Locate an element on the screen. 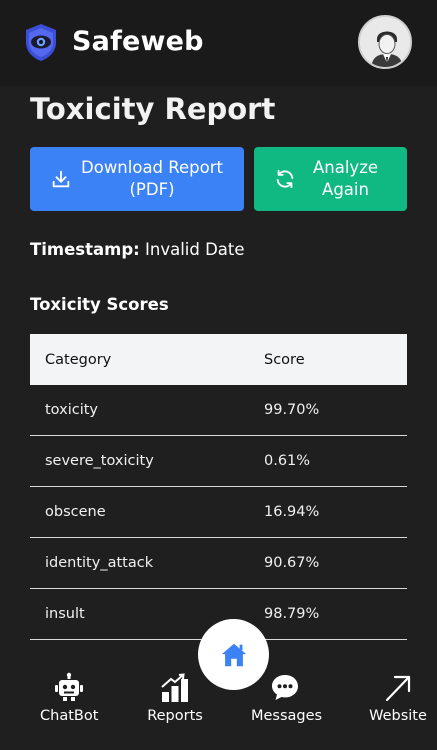  section-title: Toxicity Scores is located at coordinates (99, 304).